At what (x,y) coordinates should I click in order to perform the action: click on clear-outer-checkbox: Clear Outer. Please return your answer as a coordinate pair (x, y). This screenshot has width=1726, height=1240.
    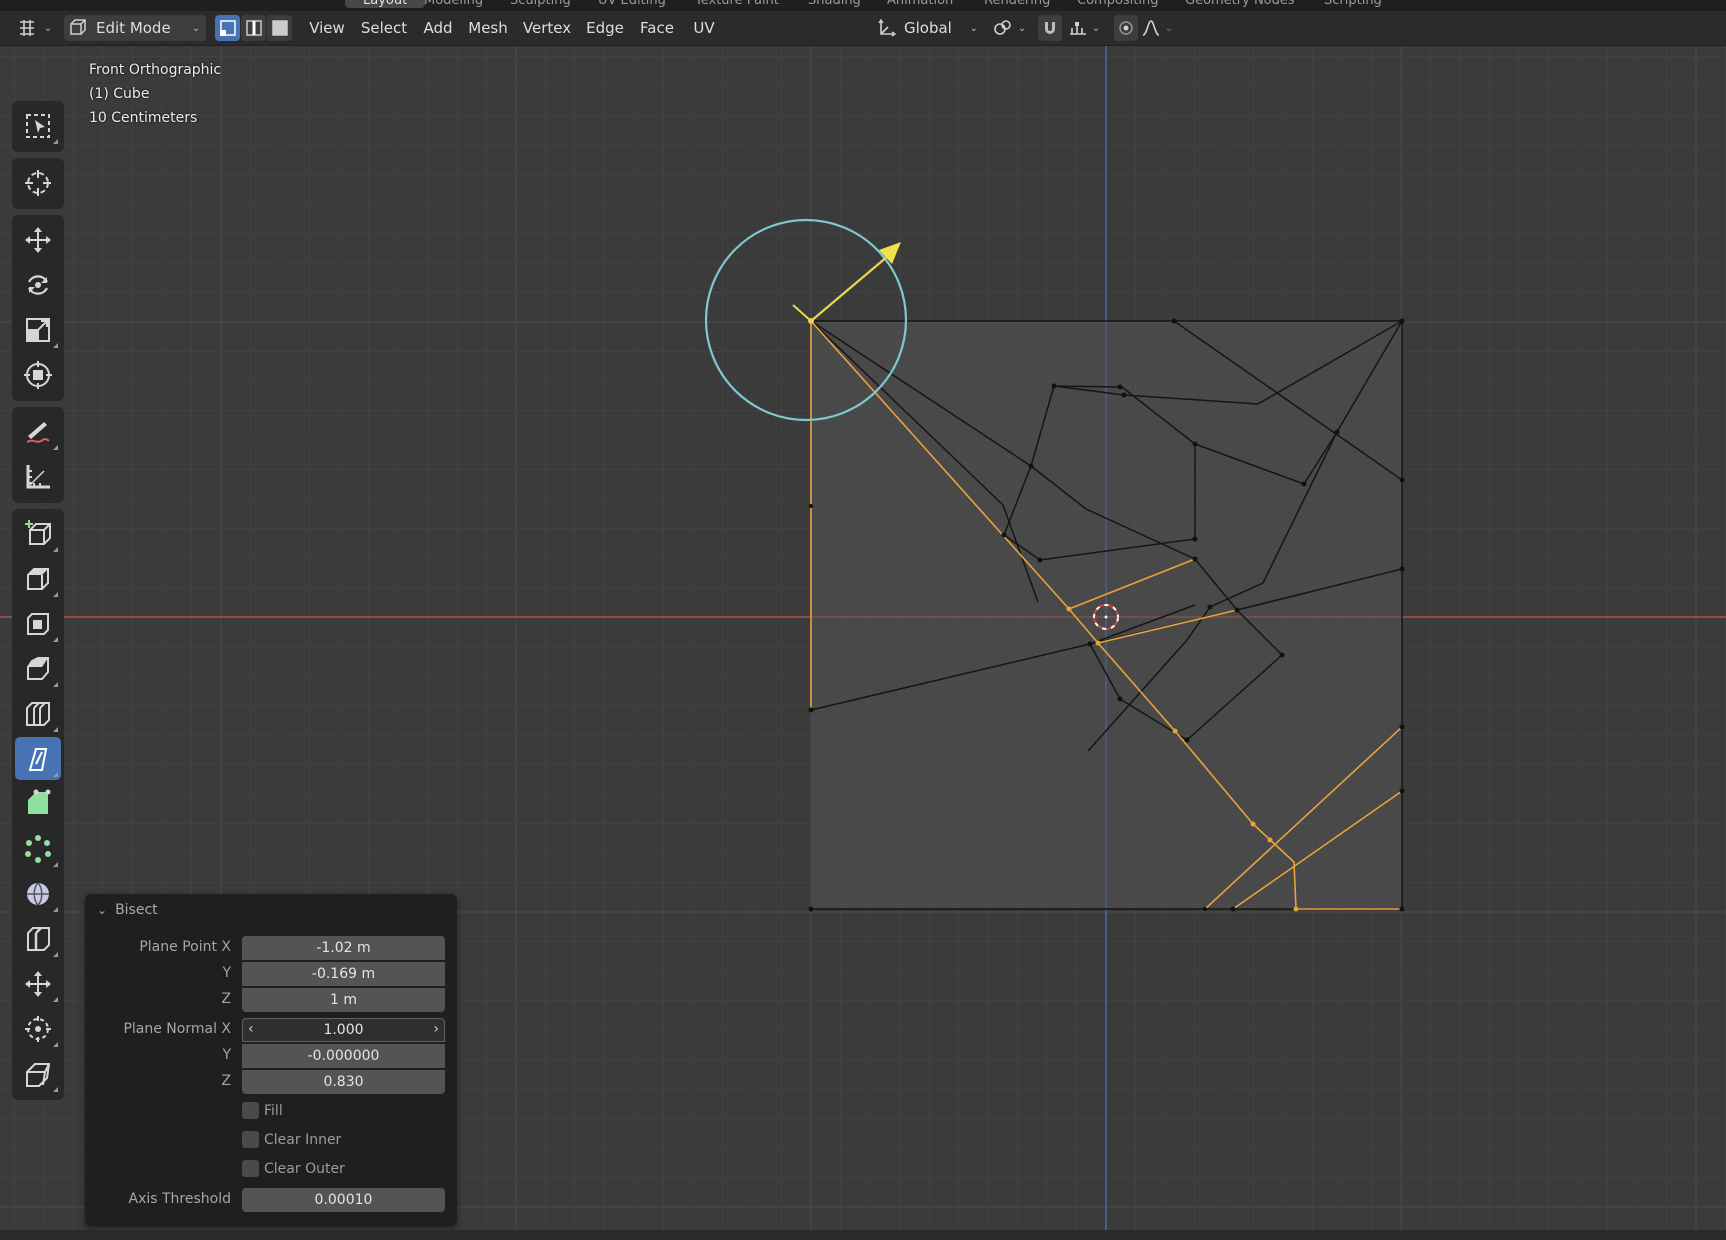
    Looking at the image, I should click on (293, 1168).